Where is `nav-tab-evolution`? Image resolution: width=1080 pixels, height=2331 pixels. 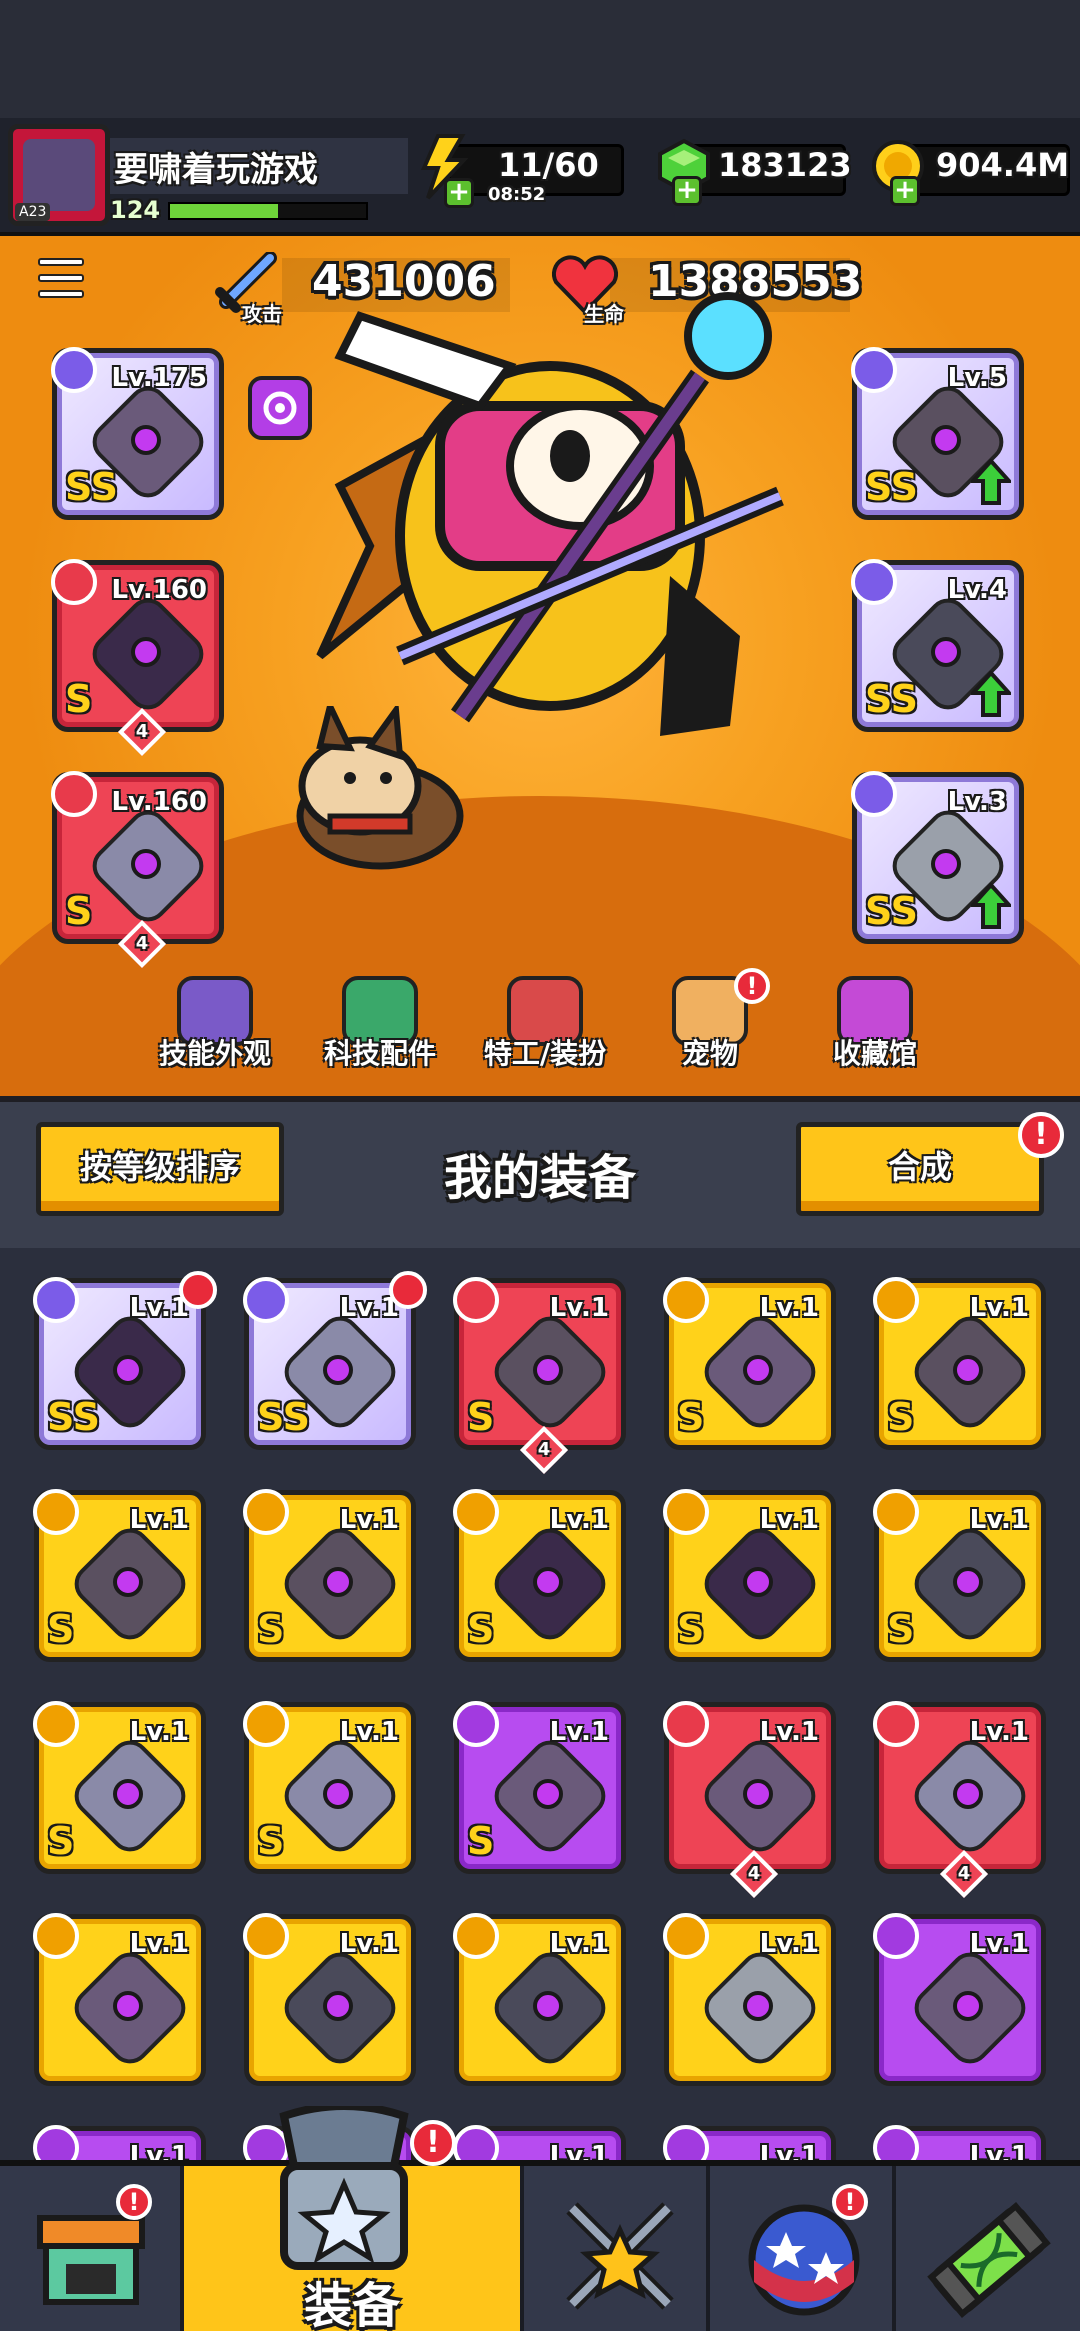
nav-tab-evolution is located at coordinates (988, 2248).